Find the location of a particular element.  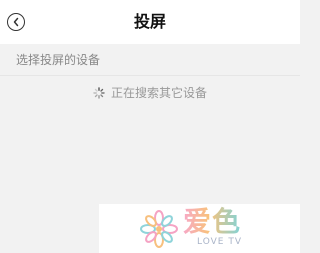

divider is located at coordinates (150, 75).